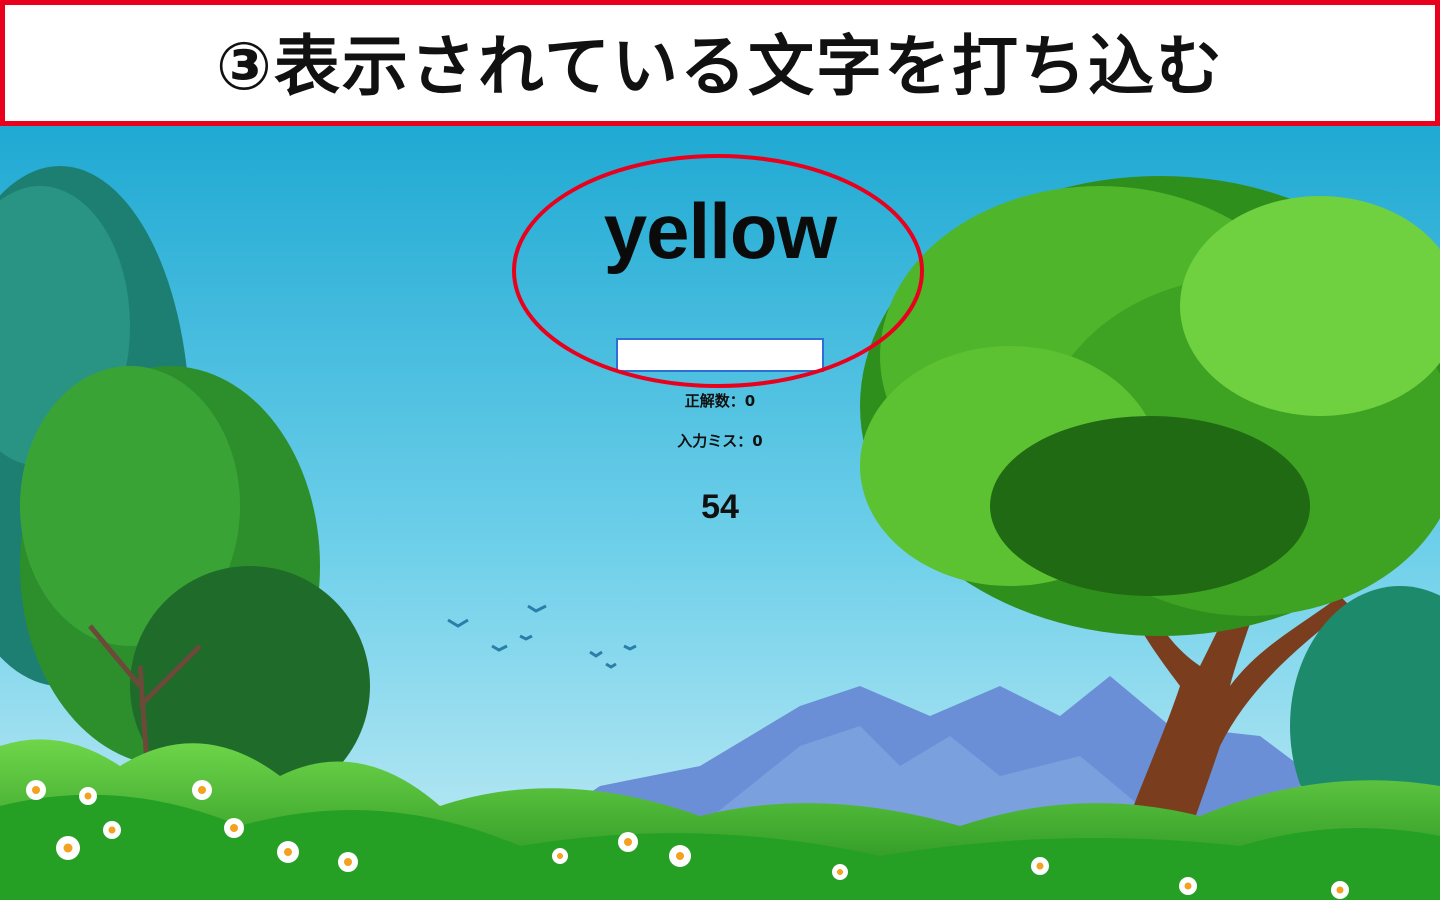 This screenshot has width=1440, height=900. Describe the element at coordinates (720, 401) in the screenshot. I see `correct-count: 正解数：0` at that location.